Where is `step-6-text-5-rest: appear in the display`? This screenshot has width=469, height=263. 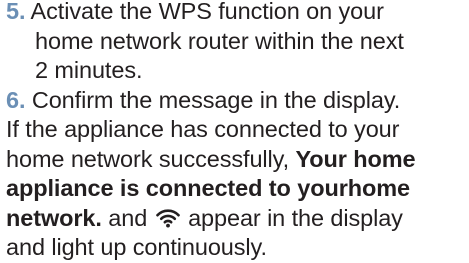 step-6-text-5-rest: appear in the display is located at coordinates (295, 217).